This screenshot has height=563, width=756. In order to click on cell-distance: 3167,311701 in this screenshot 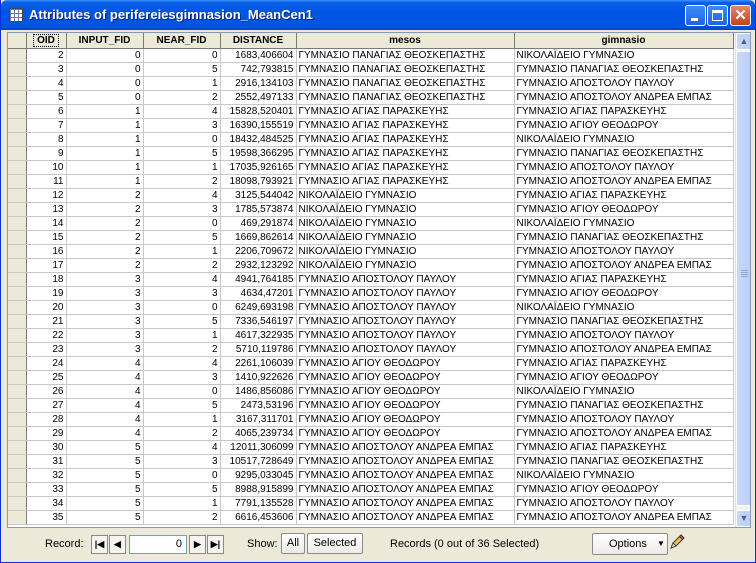, I will do `click(258, 419)`.